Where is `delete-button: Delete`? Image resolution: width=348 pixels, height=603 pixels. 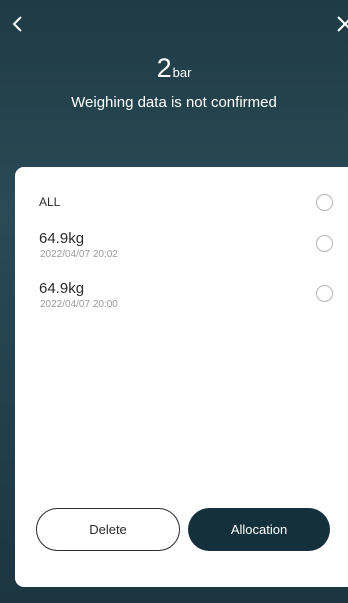 delete-button: Delete is located at coordinates (108, 529).